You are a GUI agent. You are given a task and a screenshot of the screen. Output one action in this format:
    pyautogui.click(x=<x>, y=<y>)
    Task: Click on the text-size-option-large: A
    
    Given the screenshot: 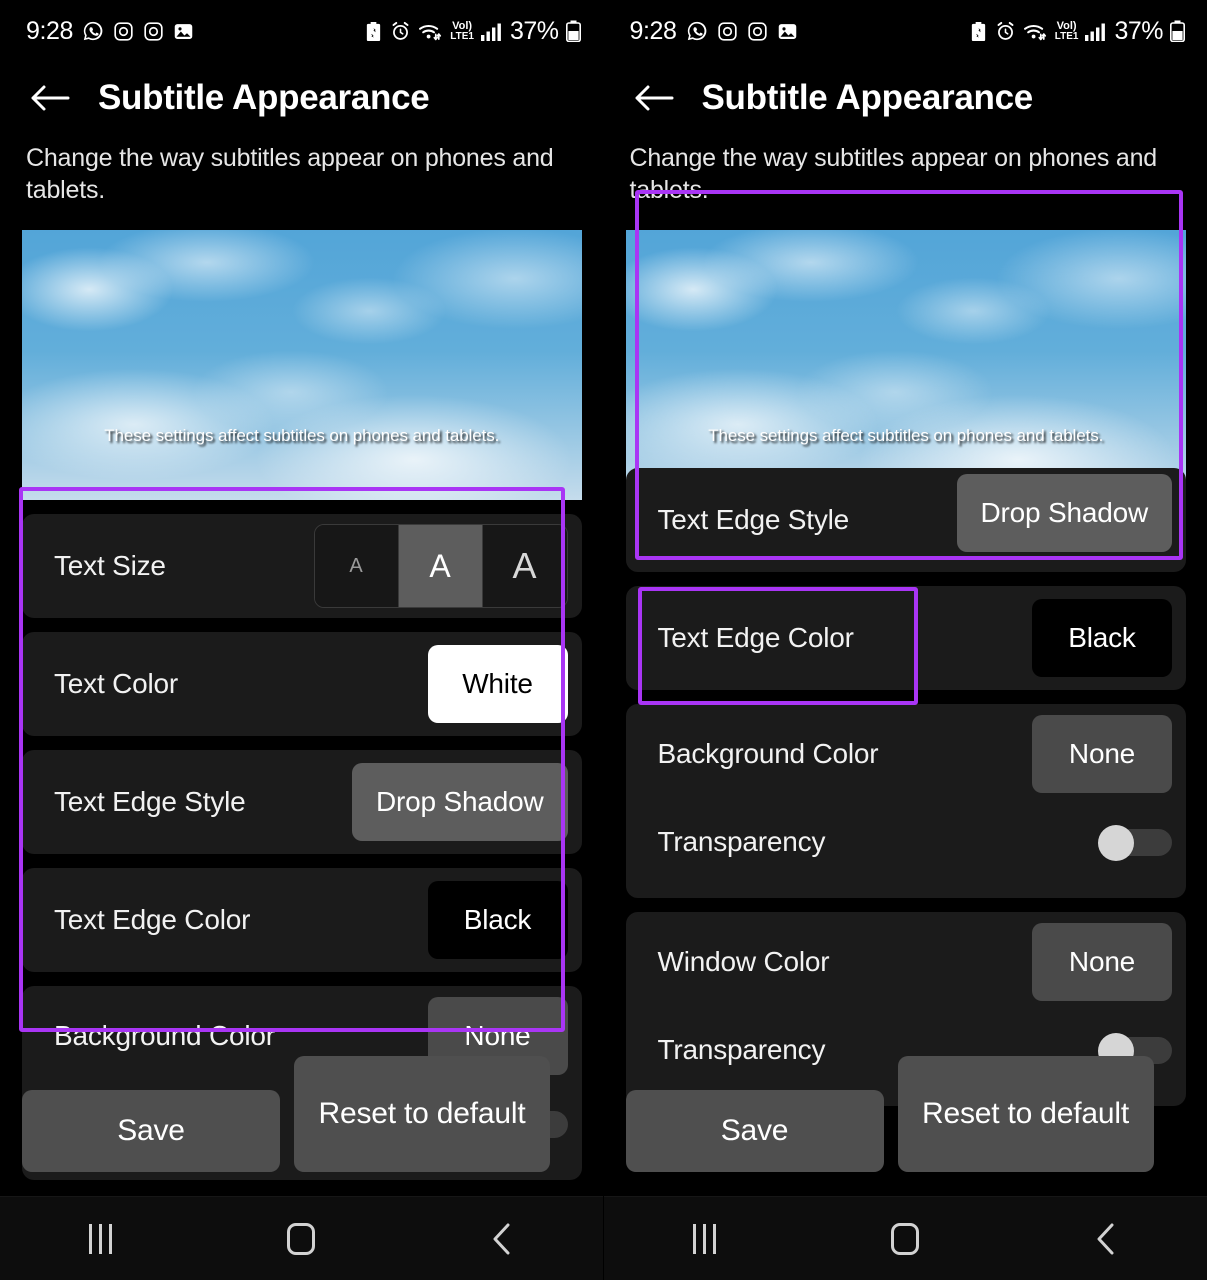 What is the action you would take?
    pyautogui.click(x=524, y=566)
    